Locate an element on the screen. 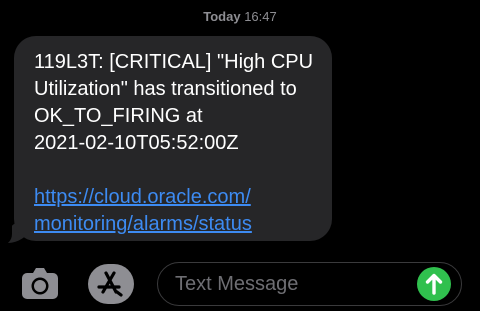  app-store-icon is located at coordinates (111, 284).